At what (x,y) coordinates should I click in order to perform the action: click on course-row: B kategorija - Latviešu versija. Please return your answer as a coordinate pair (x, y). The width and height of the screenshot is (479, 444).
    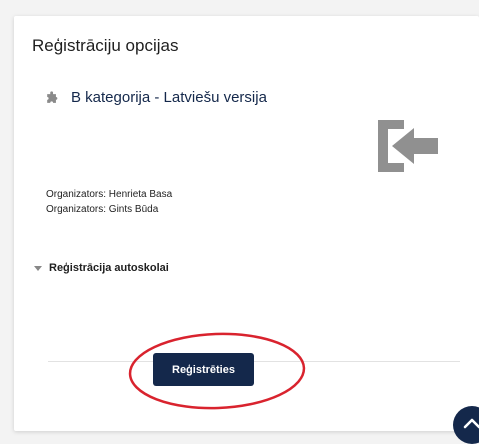
    Looking at the image, I should click on (156, 97).